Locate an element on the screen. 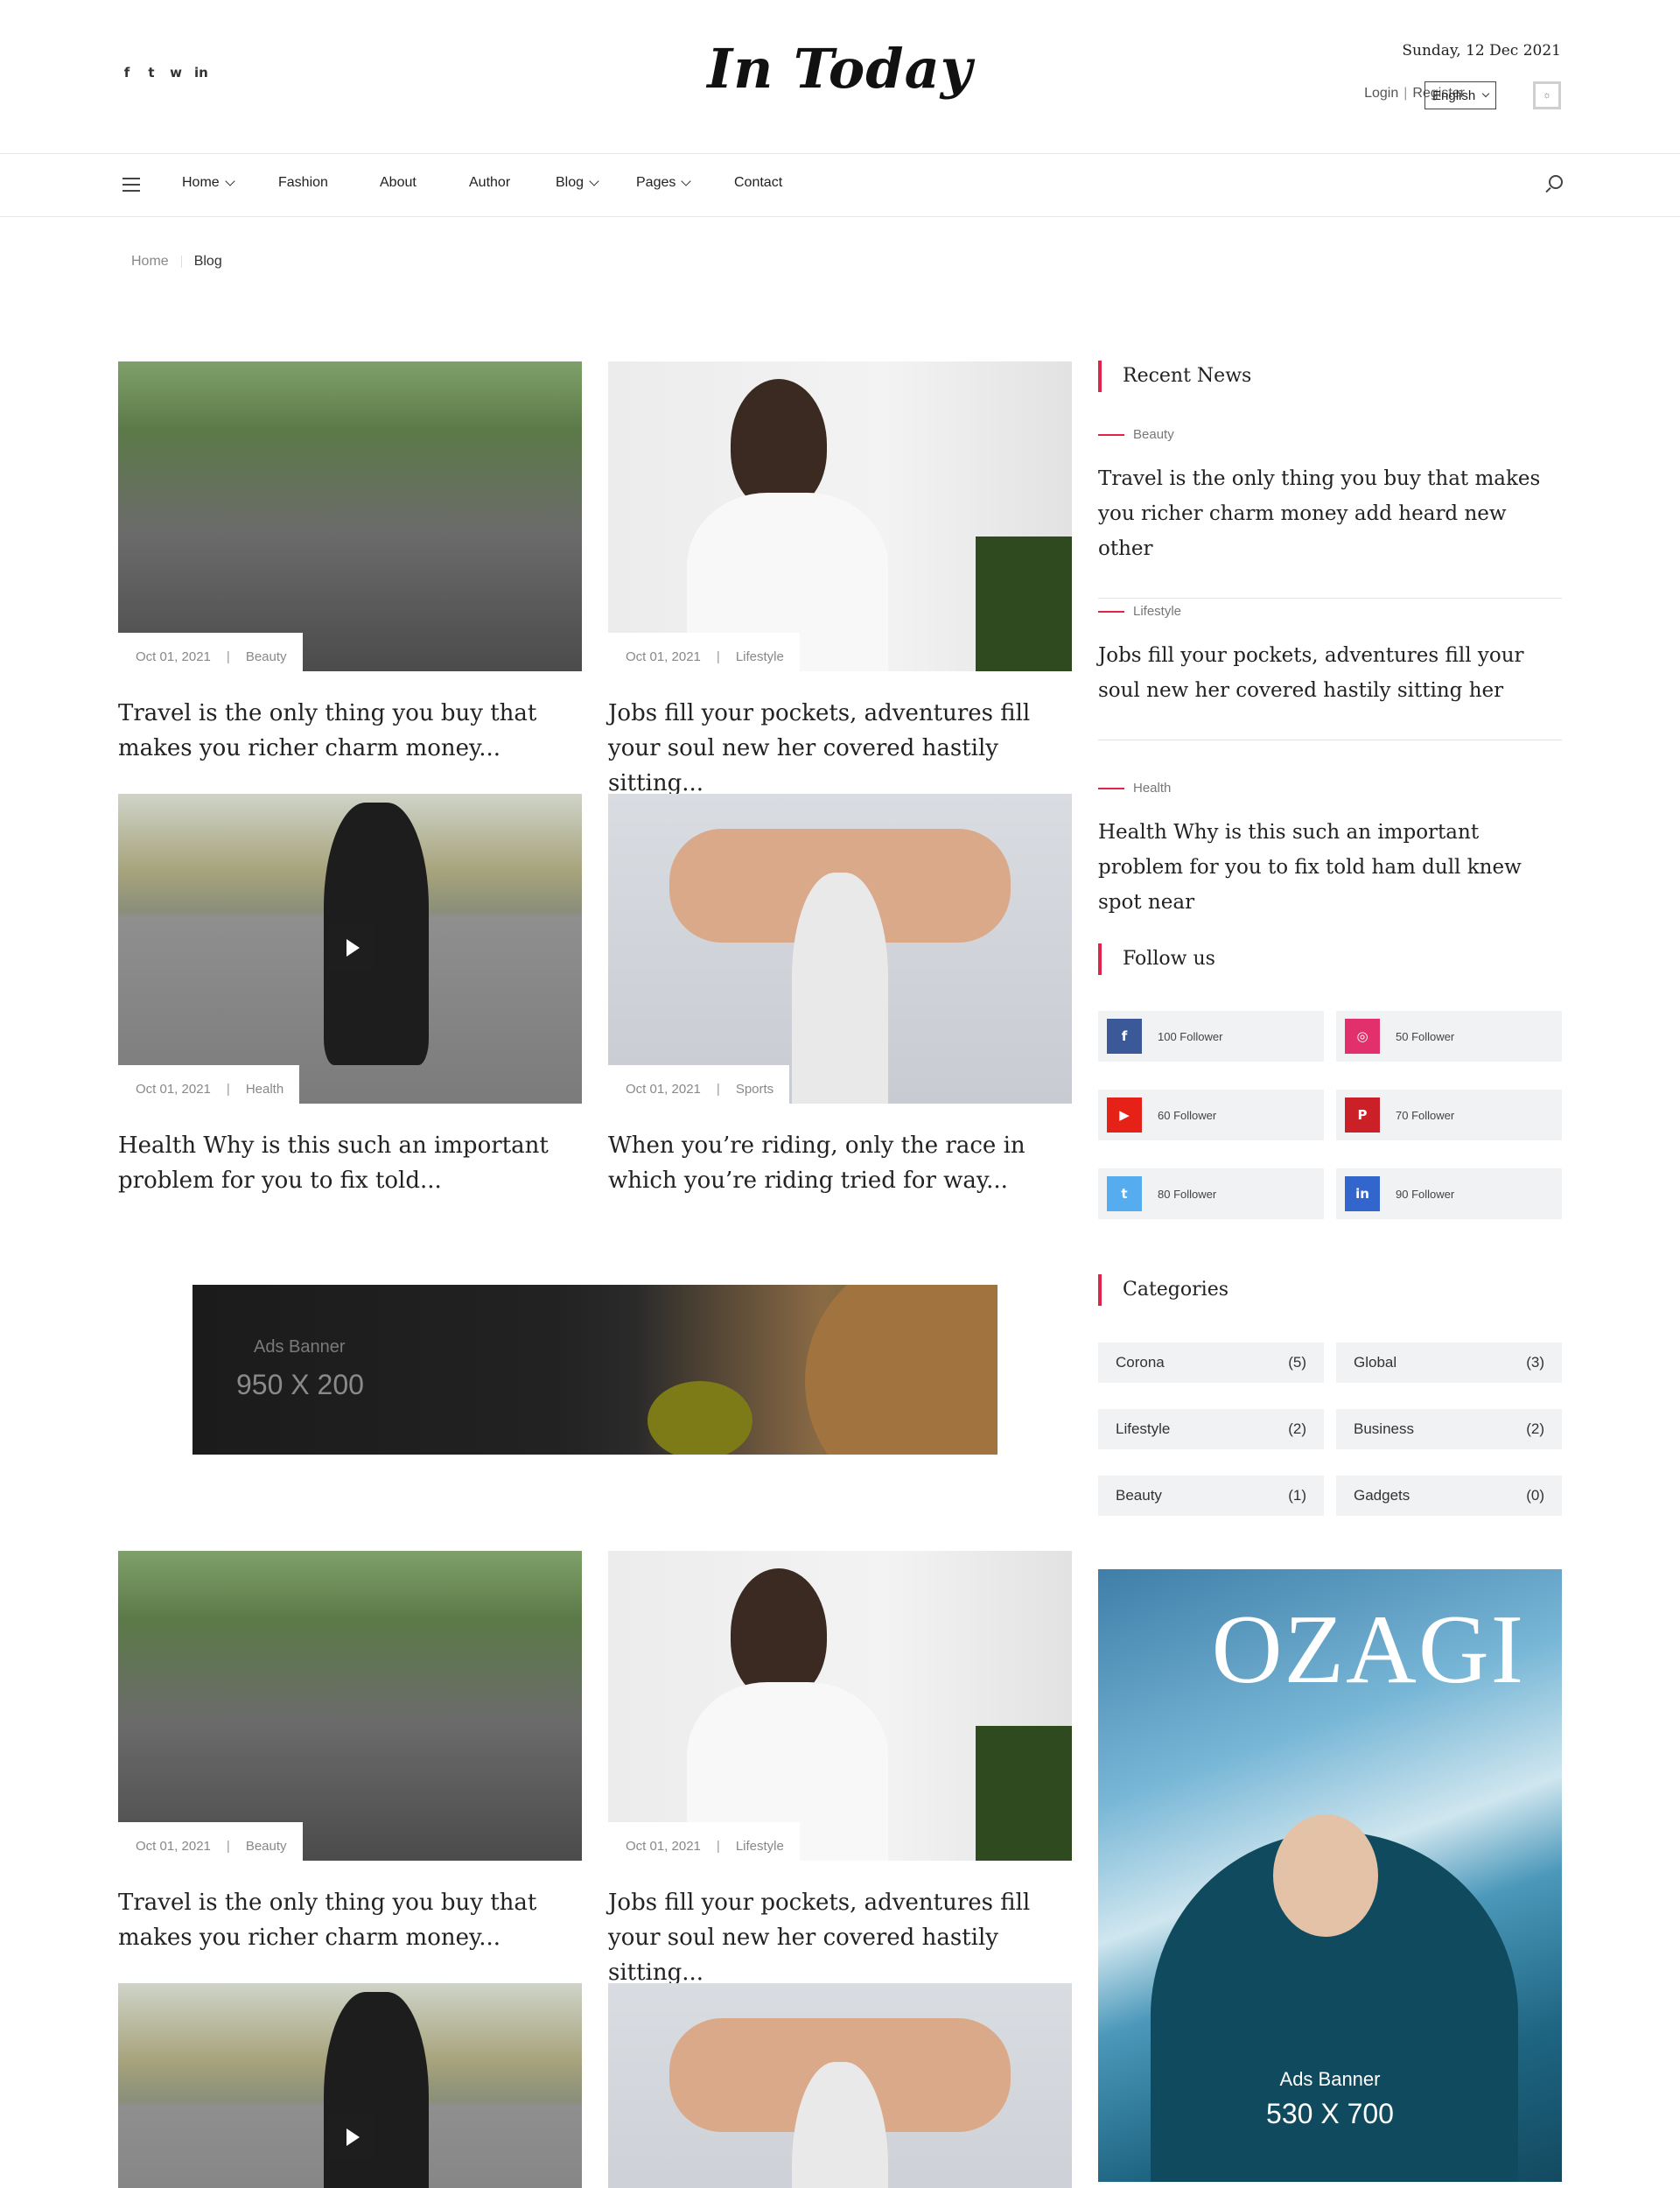 The image size is (1680, 2188). follower-count: 80 Follower is located at coordinates (1187, 1194).